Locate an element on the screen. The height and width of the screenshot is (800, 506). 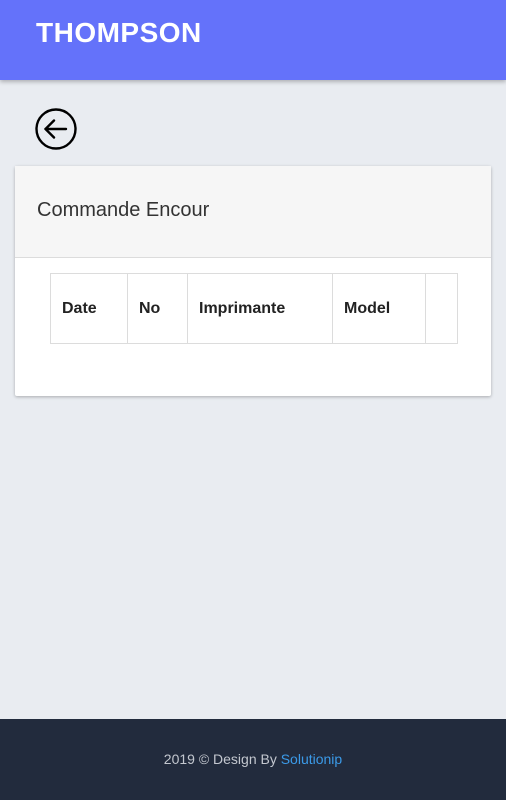
footer-text: 2019 © Design By Solutionip is located at coordinates (253, 759).